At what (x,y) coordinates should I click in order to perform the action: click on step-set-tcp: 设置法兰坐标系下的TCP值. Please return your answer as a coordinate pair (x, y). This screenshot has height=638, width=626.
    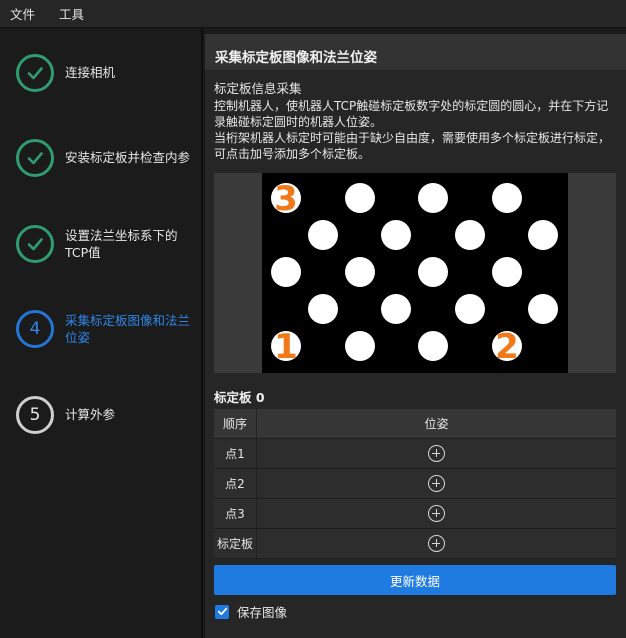
    Looking at the image, I should click on (101, 250).